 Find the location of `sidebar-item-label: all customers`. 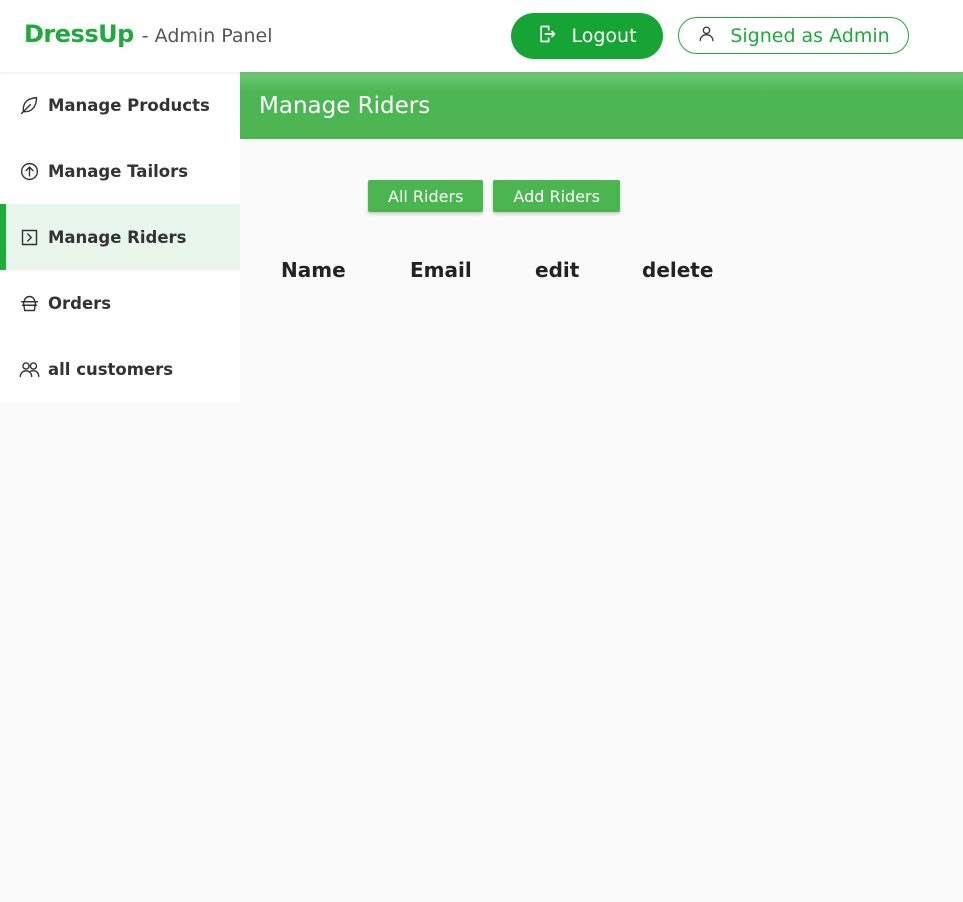

sidebar-item-label: all customers is located at coordinates (111, 369).